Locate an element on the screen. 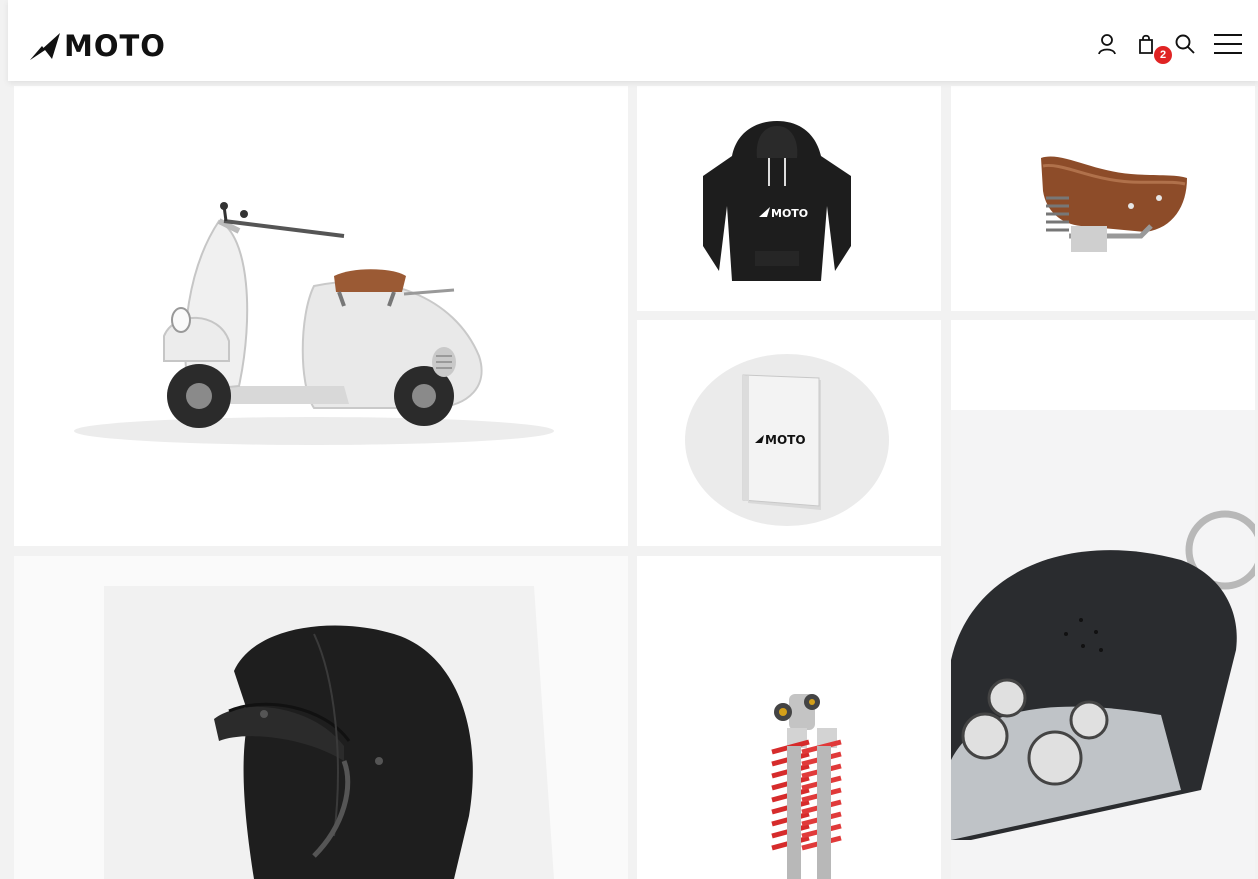  logo-text: MOTO is located at coordinates (115, 46).